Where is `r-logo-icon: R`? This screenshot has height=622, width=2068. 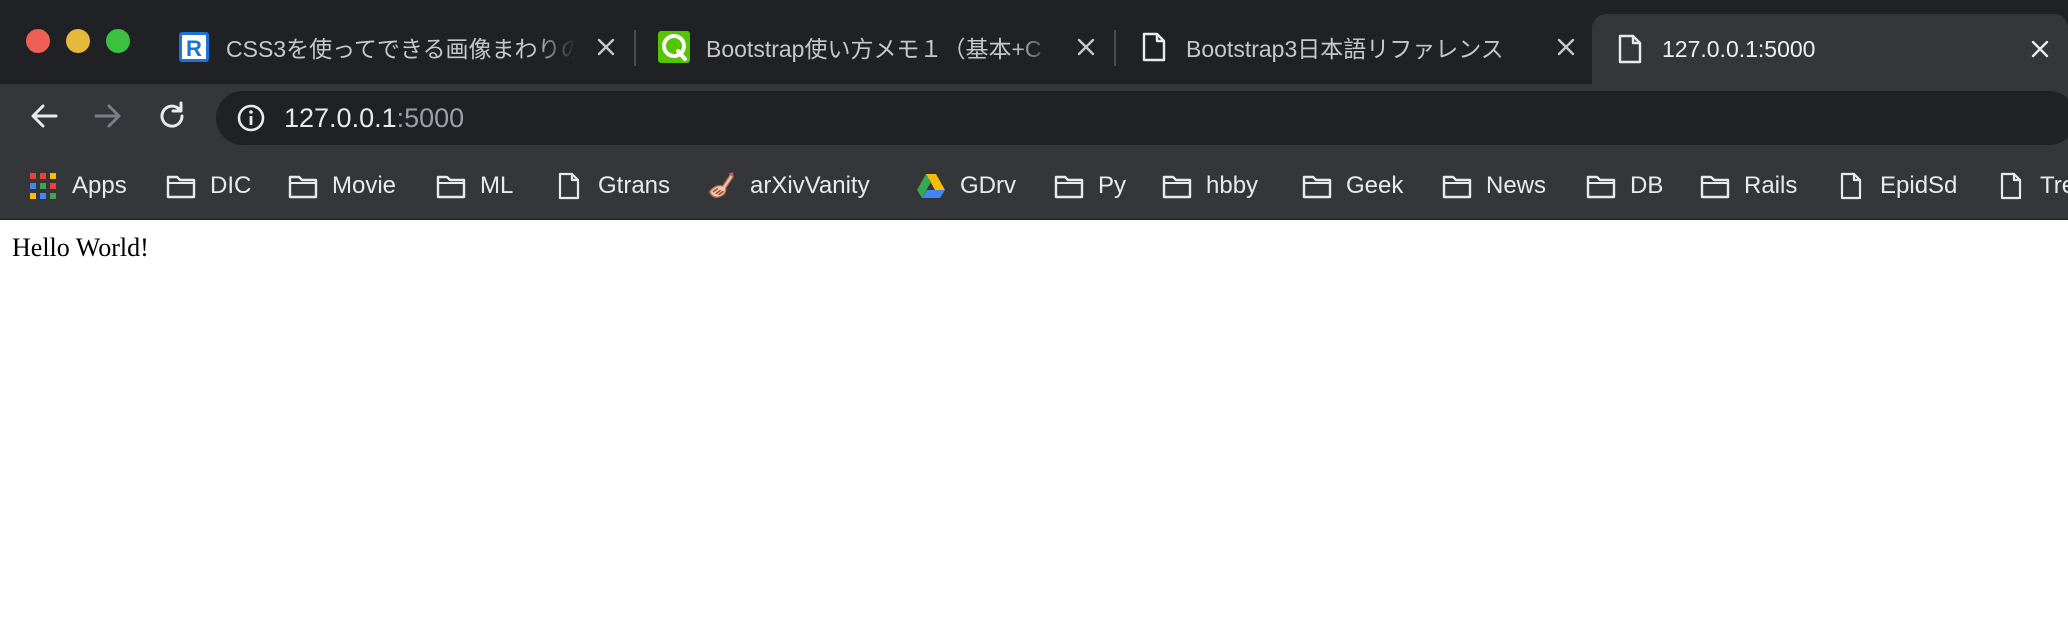
r-logo-icon: R is located at coordinates (194, 47).